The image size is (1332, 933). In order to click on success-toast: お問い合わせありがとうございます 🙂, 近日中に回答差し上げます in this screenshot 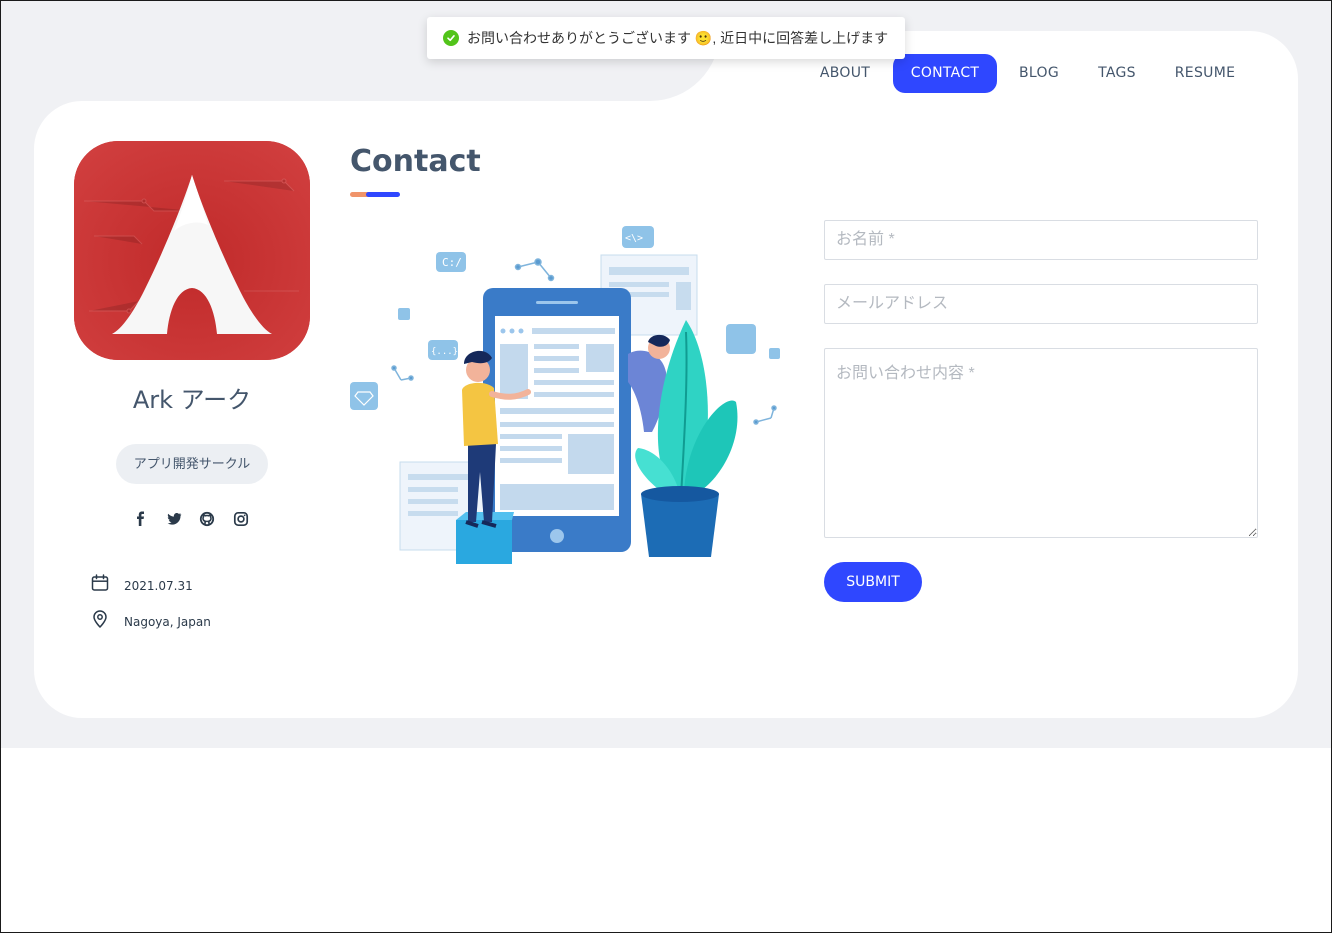, I will do `click(666, 38)`.